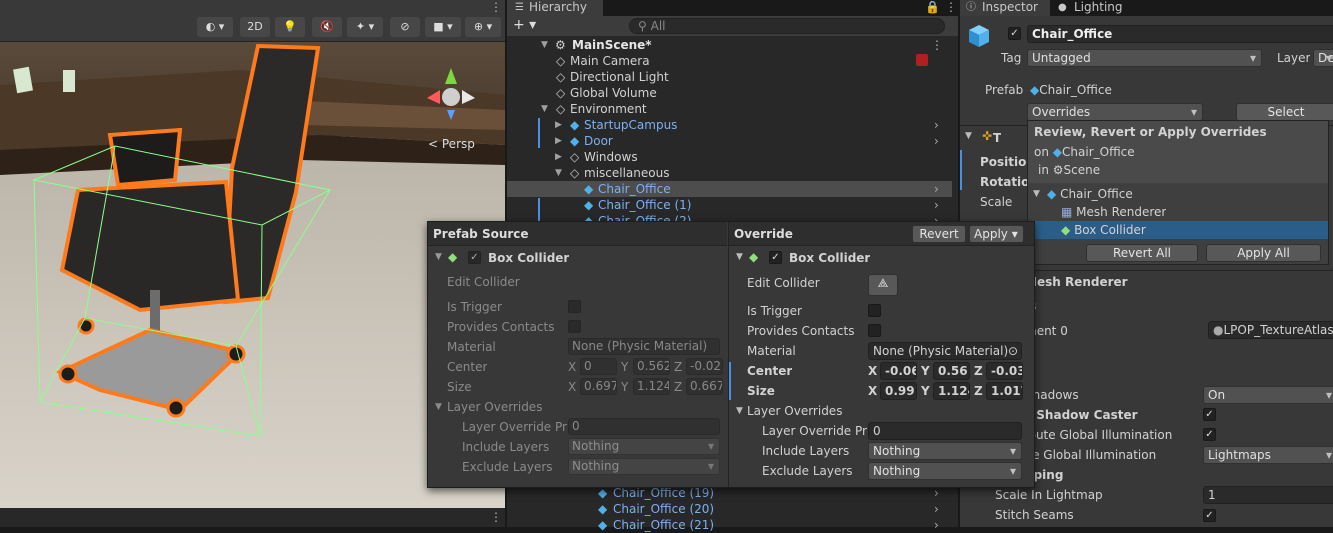  Describe the element at coordinates (1268, 495) in the screenshot. I see `scale-lightmap-input: 1` at that location.